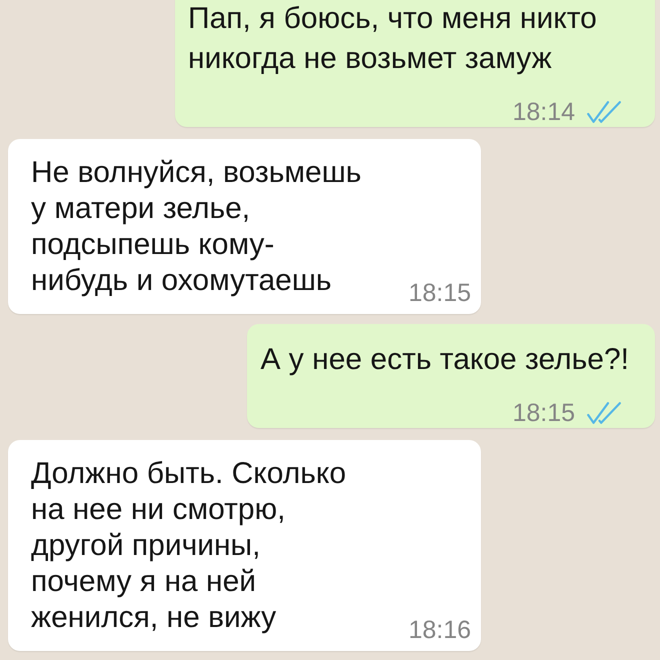  Describe the element at coordinates (439, 630) in the screenshot. I see `message-time: 18:16` at that location.